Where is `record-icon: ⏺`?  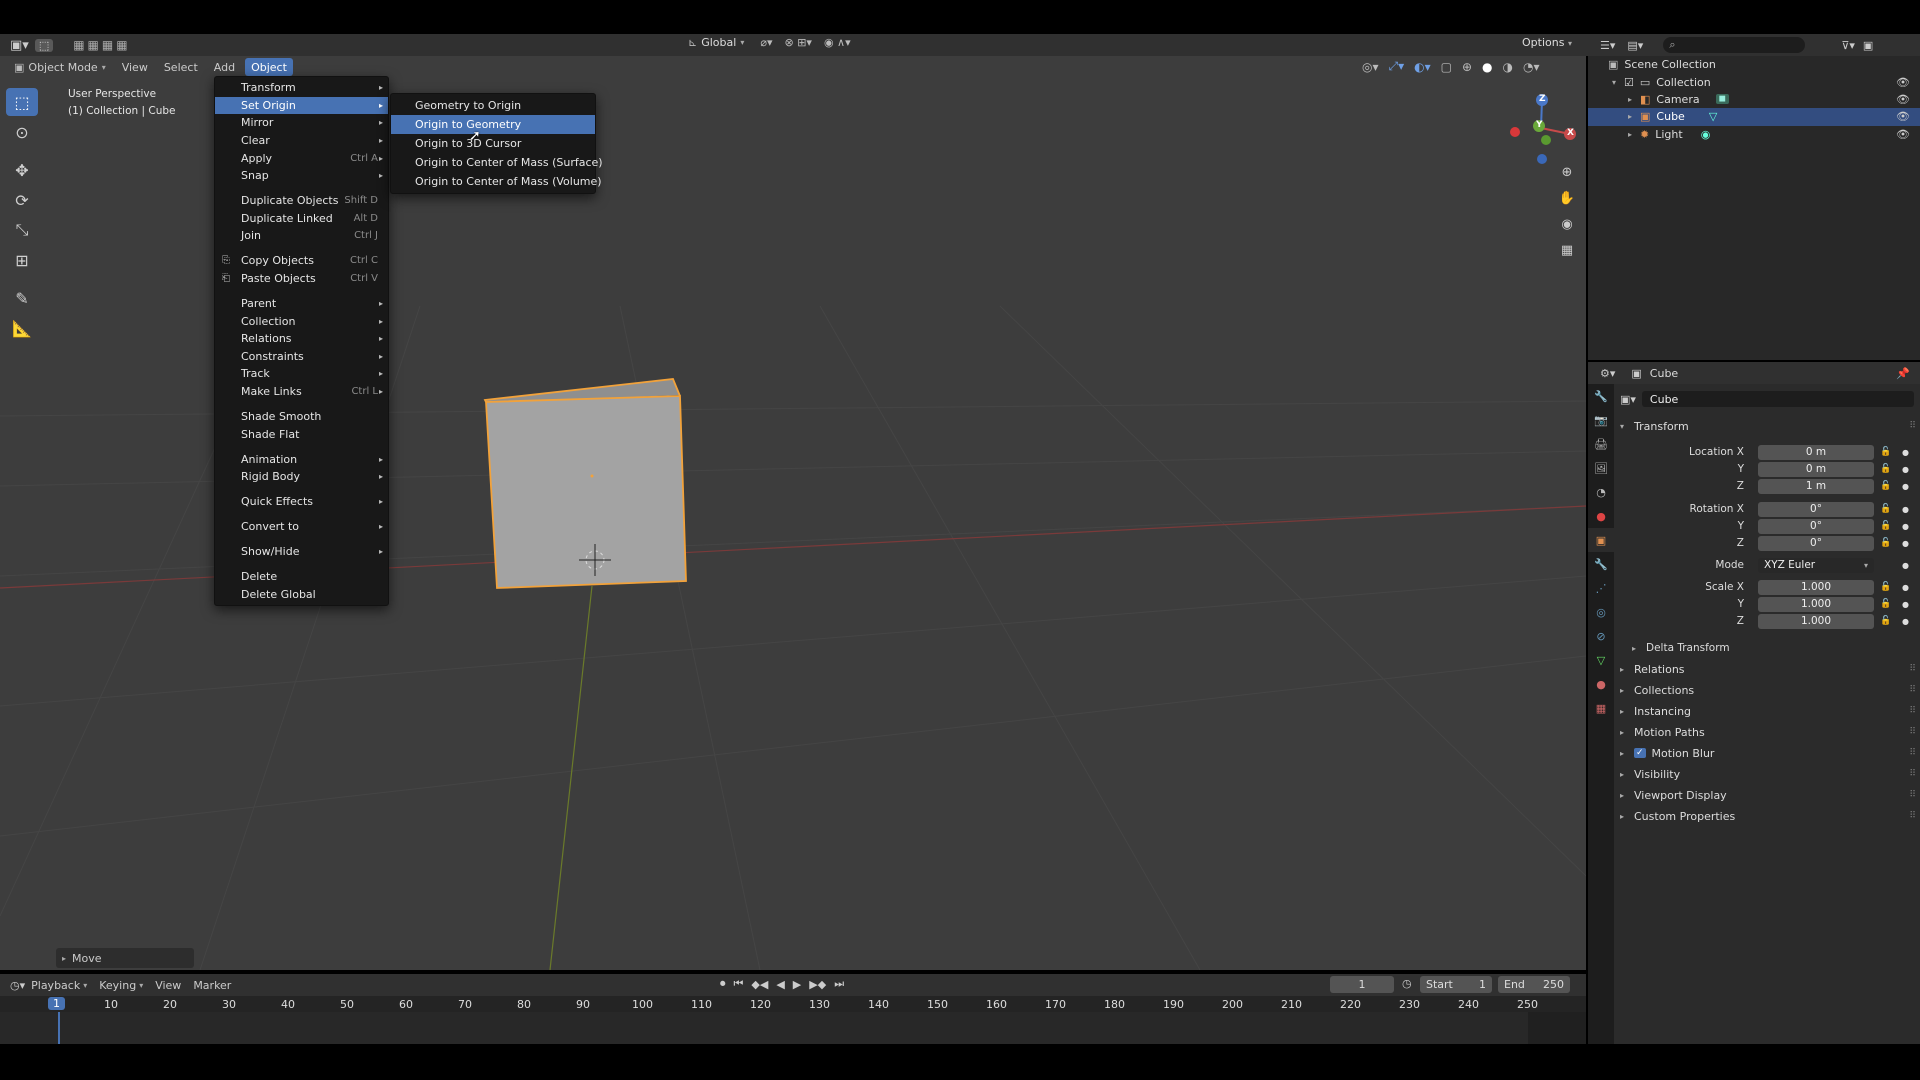
record-icon: ⏺ is located at coordinates (723, 984).